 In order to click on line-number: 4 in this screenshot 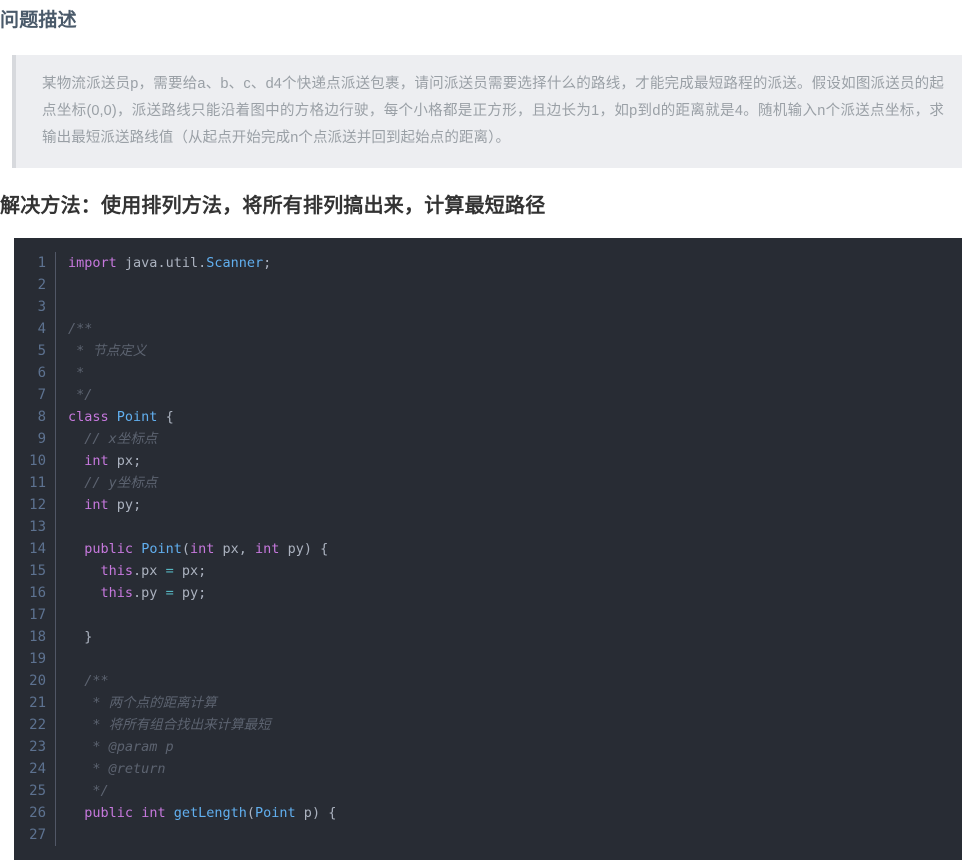, I will do `click(41, 329)`.